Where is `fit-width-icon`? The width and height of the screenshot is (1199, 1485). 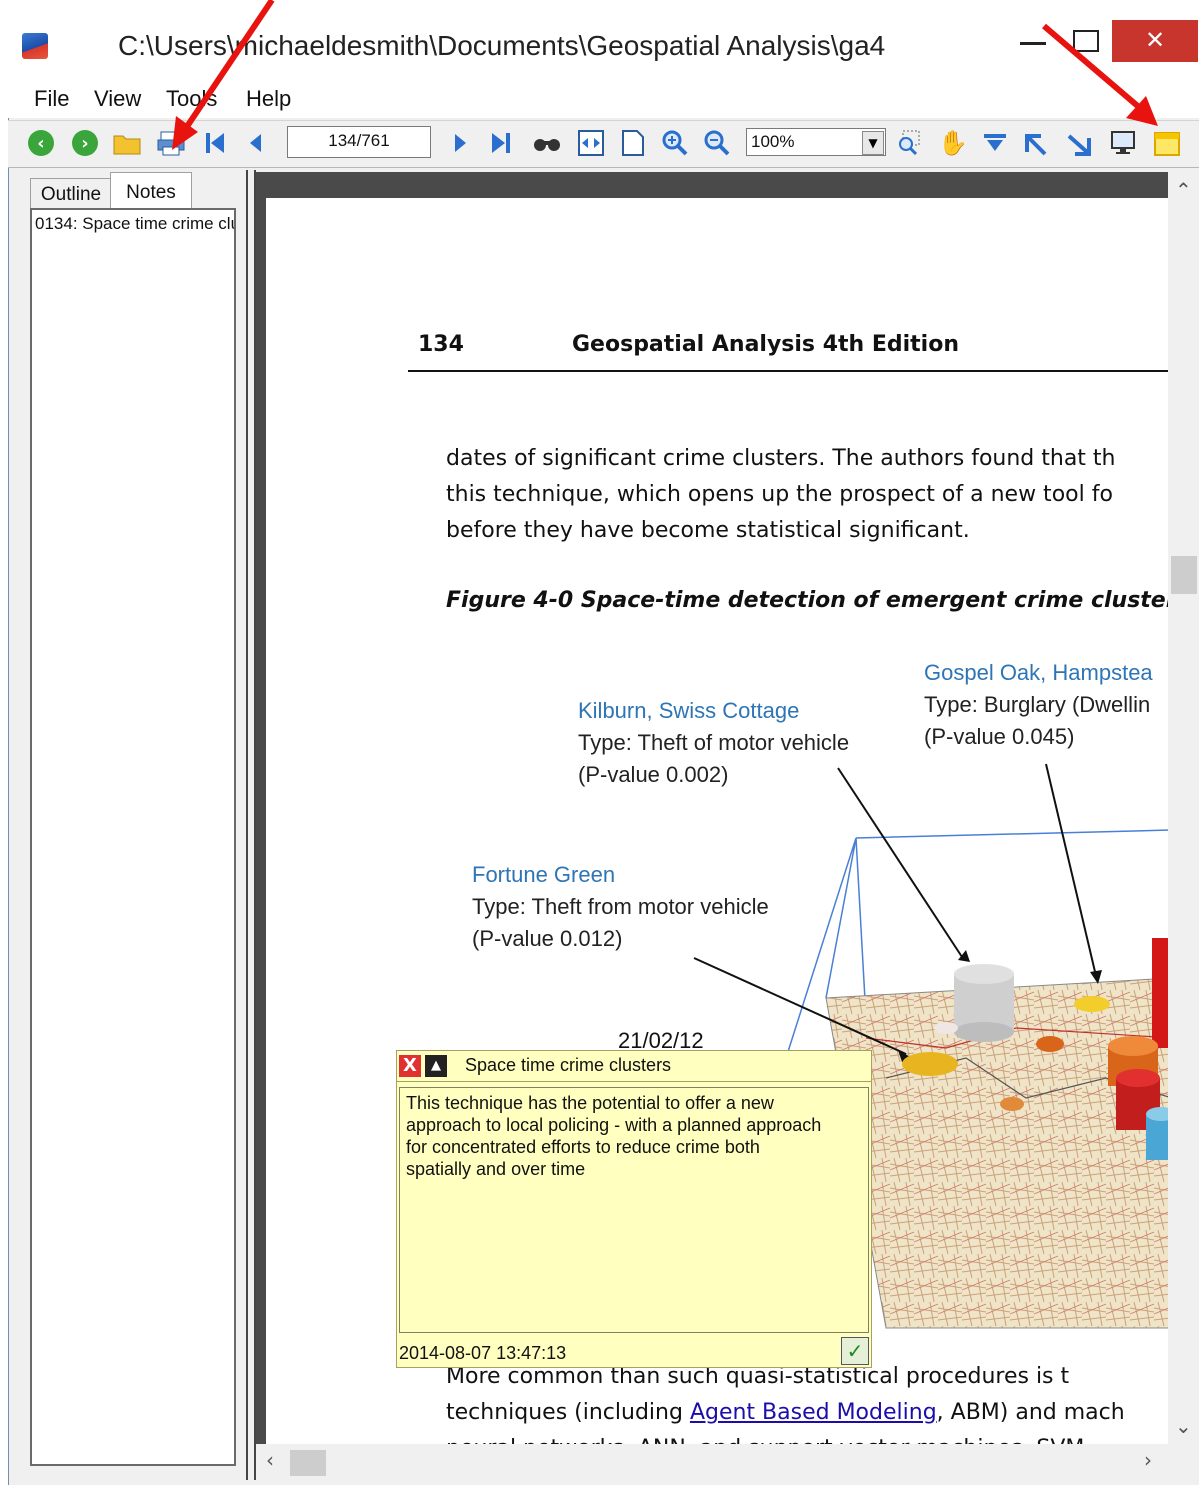
fit-width-icon is located at coordinates (591, 143).